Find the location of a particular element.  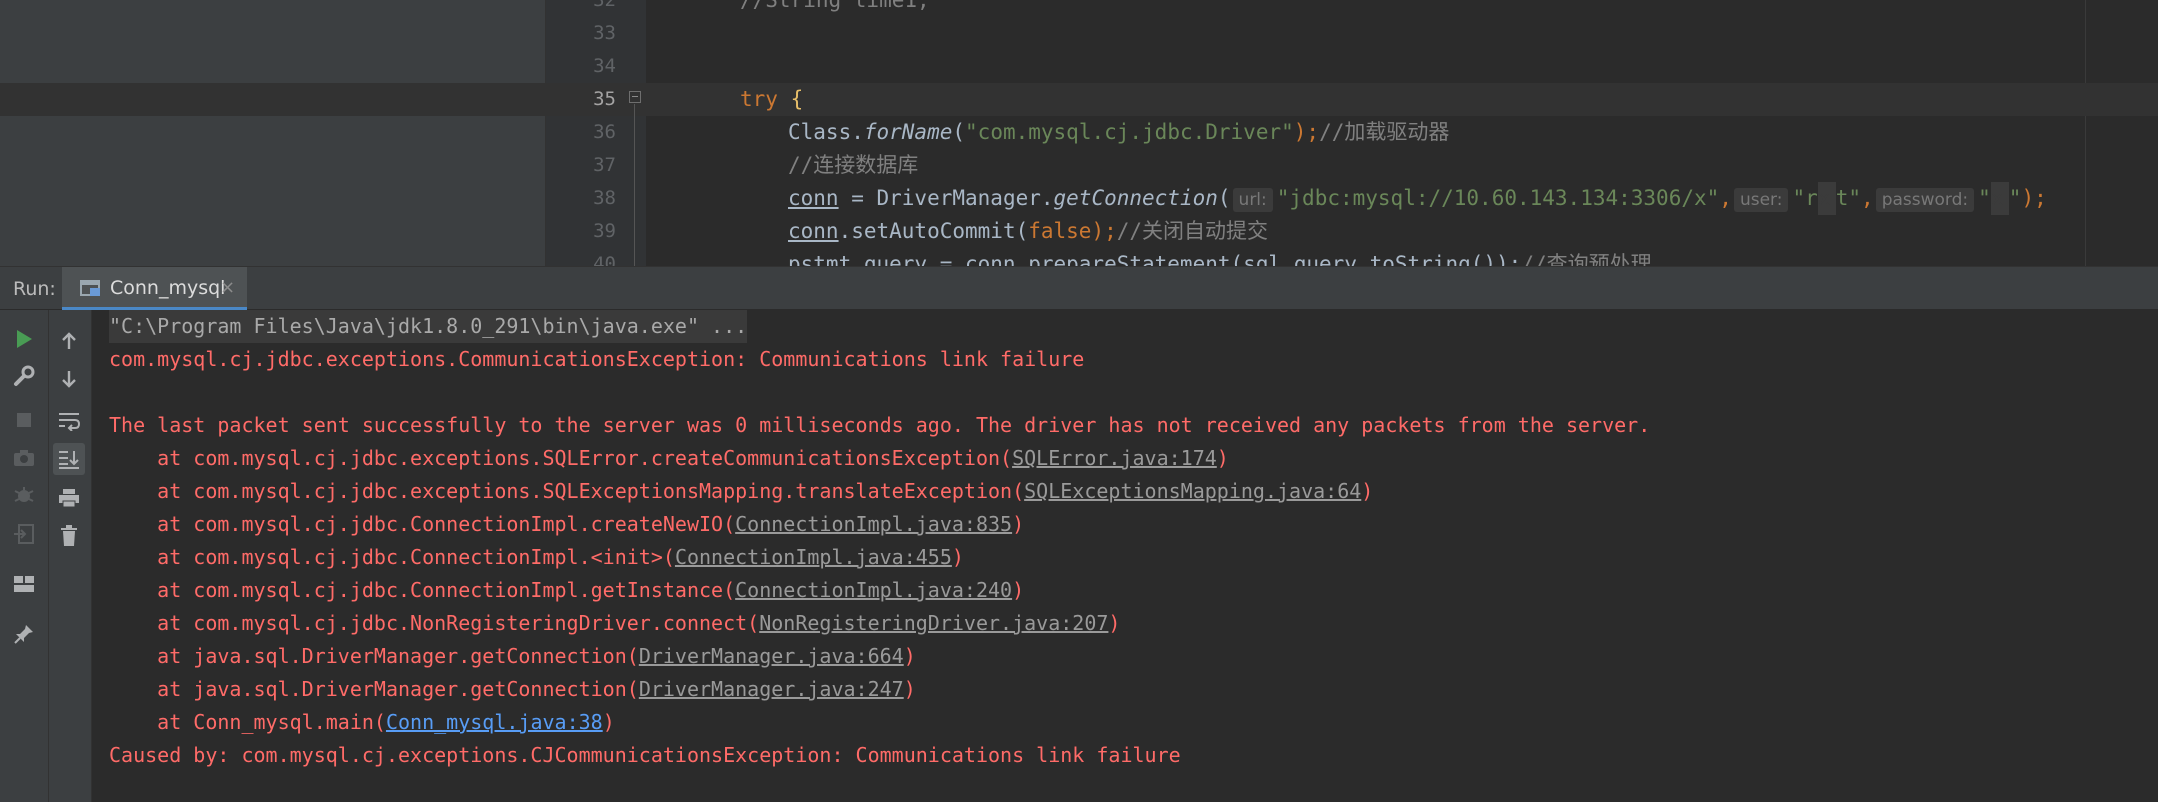

code-line: 32 //String time1; is located at coordinates (1079, 8).